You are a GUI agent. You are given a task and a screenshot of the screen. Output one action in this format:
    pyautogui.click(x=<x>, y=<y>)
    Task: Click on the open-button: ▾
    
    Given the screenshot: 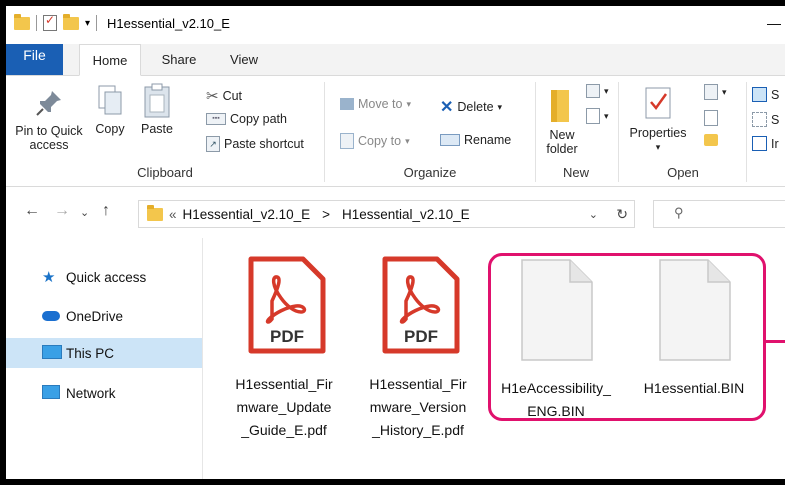 What is the action you would take?
    pyautogui.click(x=715, y=92)
    